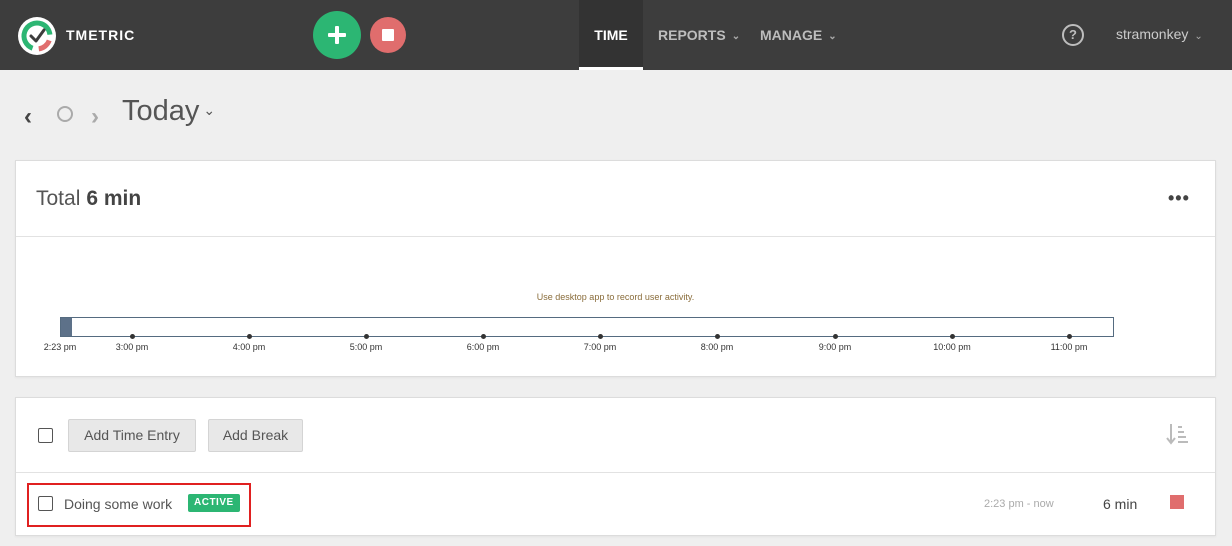 This screenshot has width=1232, height=546. Describe the element at coordinates (95, 117) in the screenshot. I see `next-day-button: ›` at that location.